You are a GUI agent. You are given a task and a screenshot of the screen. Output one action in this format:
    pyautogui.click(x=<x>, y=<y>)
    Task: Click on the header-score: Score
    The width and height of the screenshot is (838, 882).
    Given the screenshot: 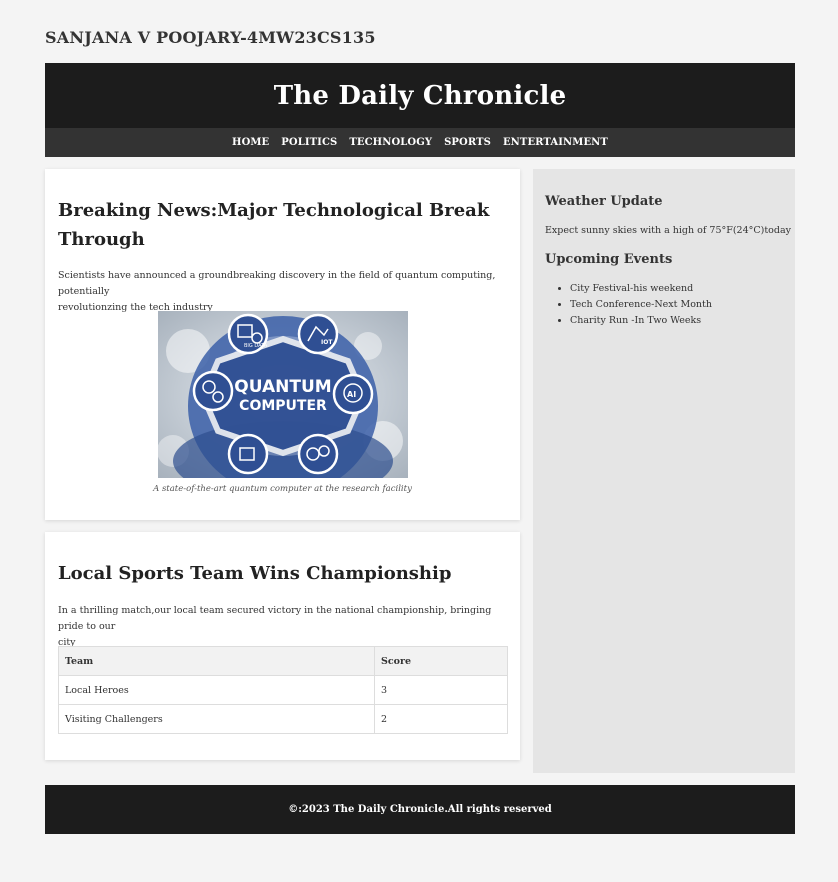 What is the action you would take?
    pyautogui.click(x=441, y=661)
    